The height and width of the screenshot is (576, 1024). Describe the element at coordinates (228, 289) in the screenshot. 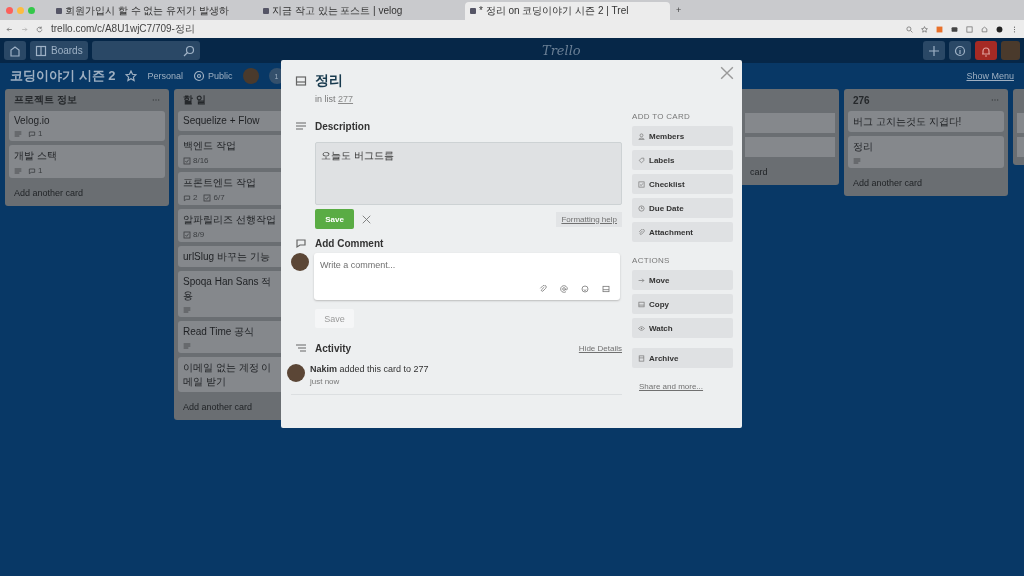

I see `card-title: Spoqa Han Sans 적용` at that location.